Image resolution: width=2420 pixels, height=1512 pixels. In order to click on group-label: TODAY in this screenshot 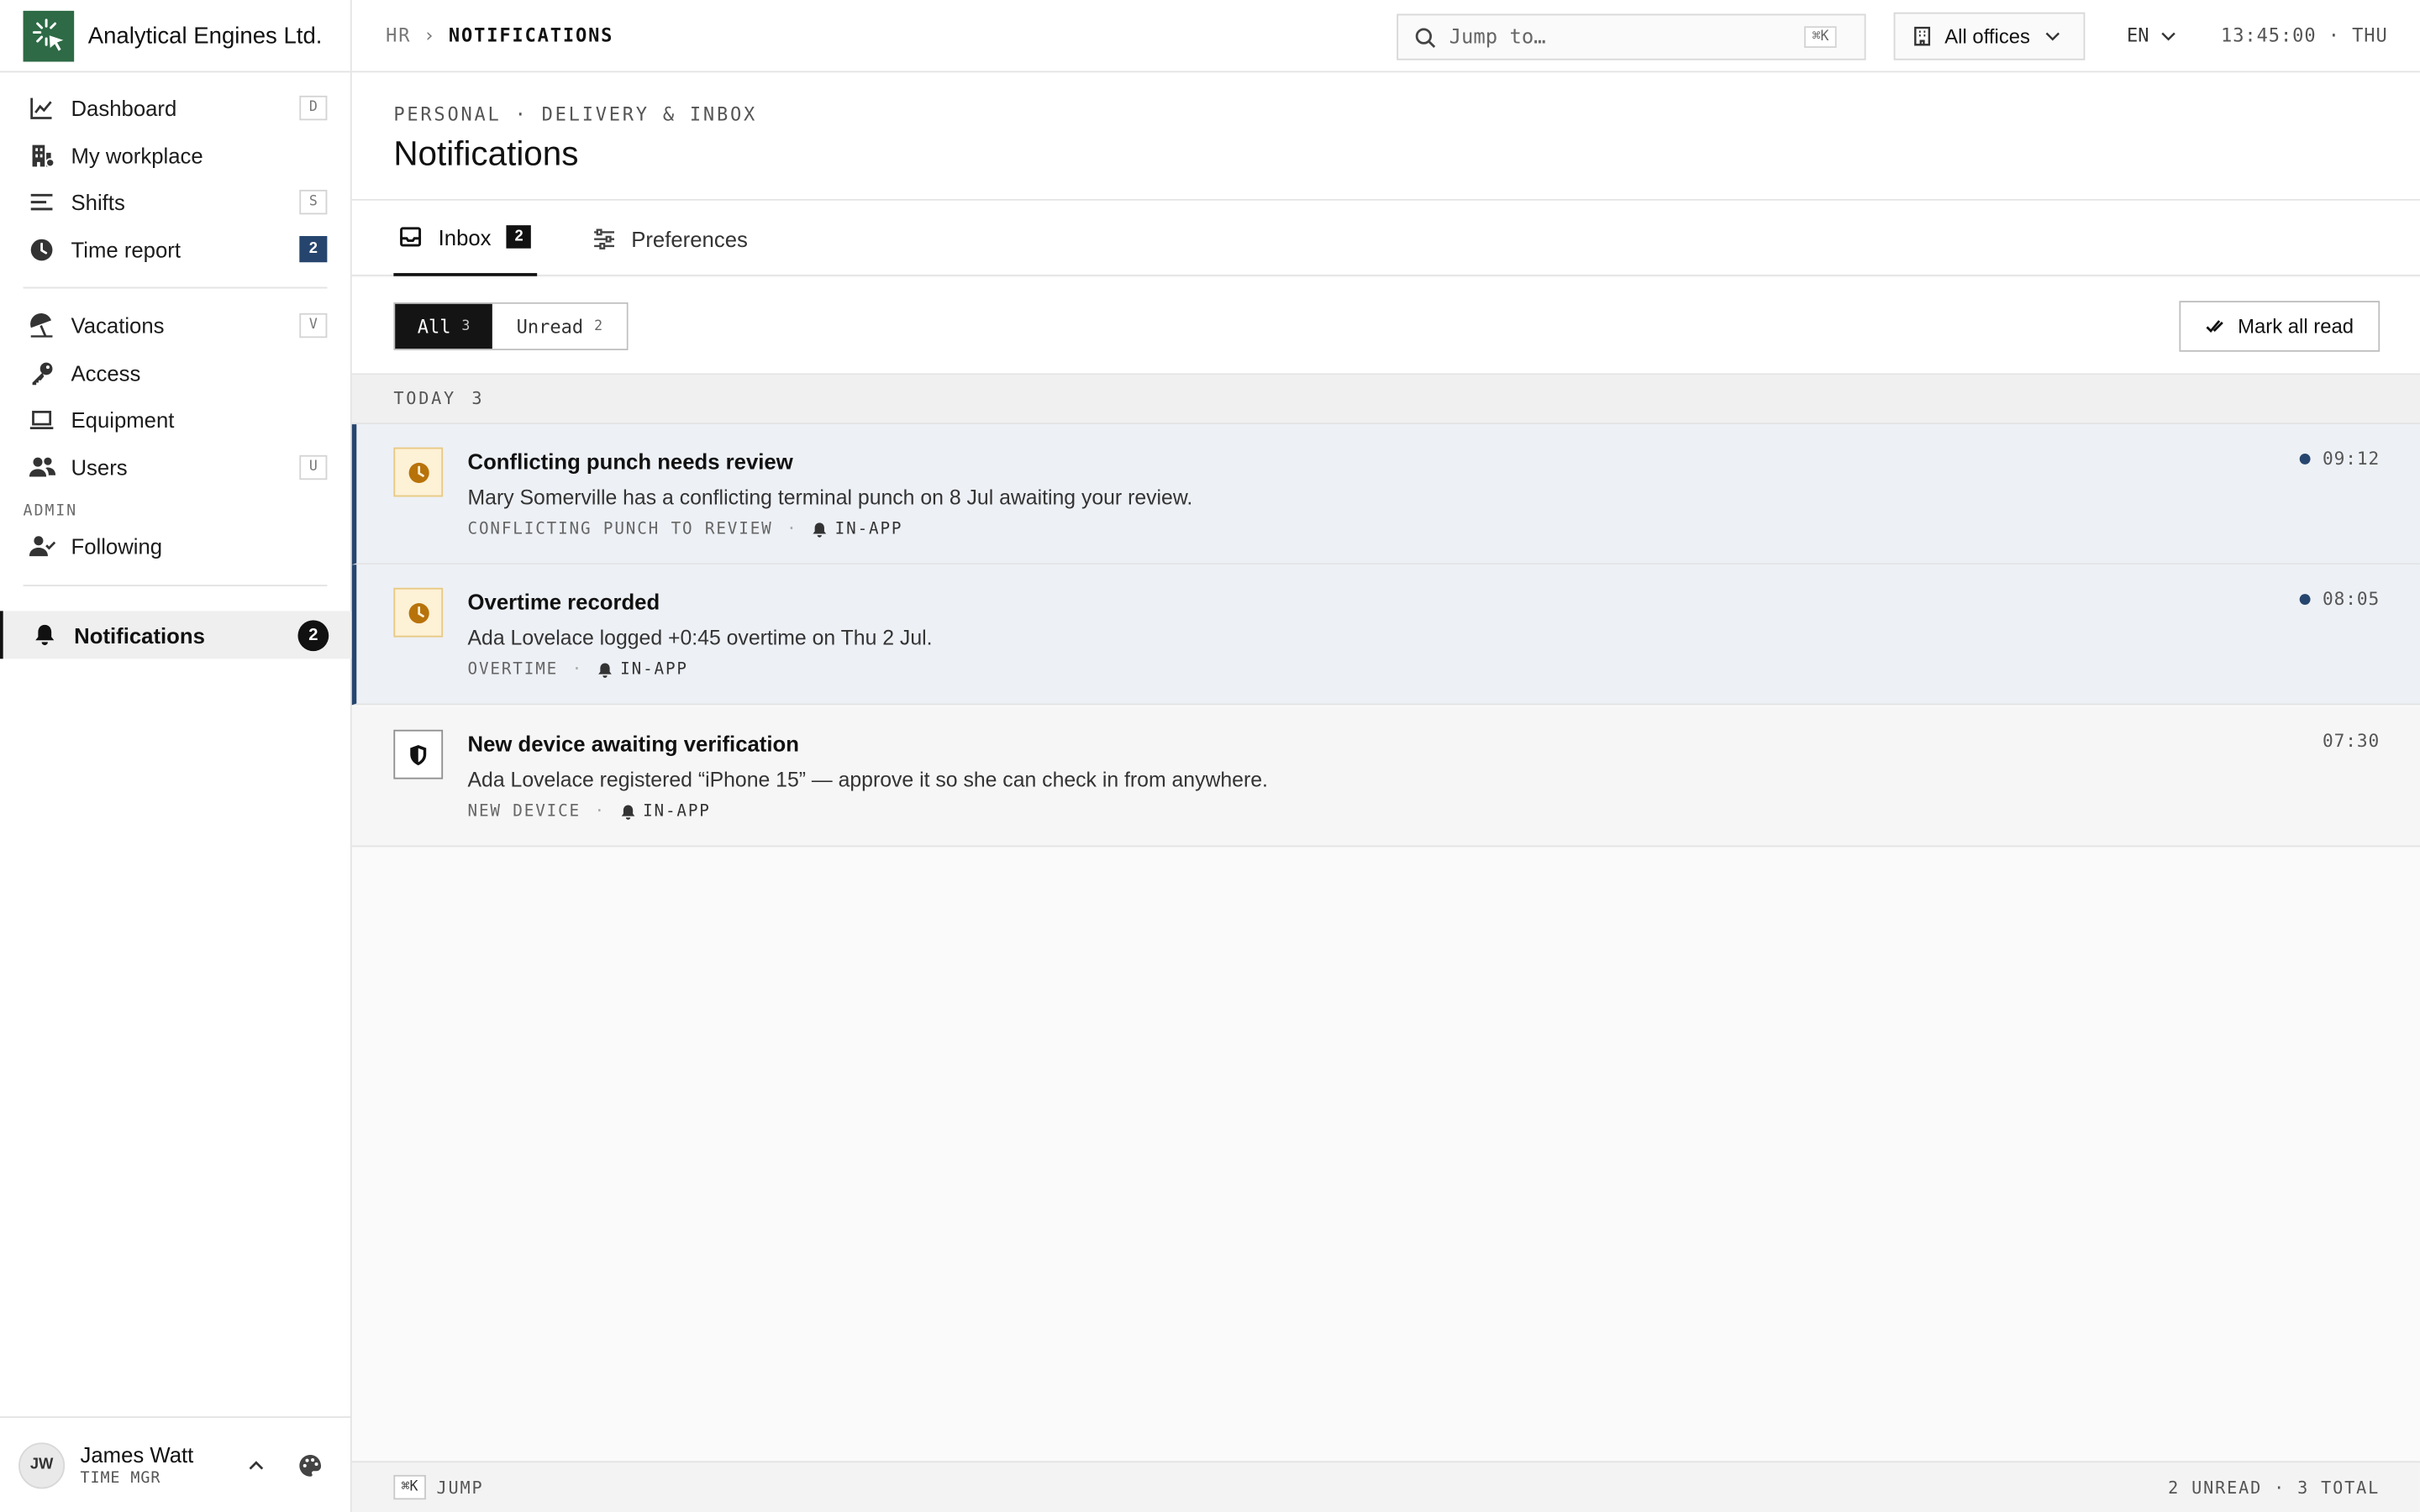, I will do `click(424, 398)`.